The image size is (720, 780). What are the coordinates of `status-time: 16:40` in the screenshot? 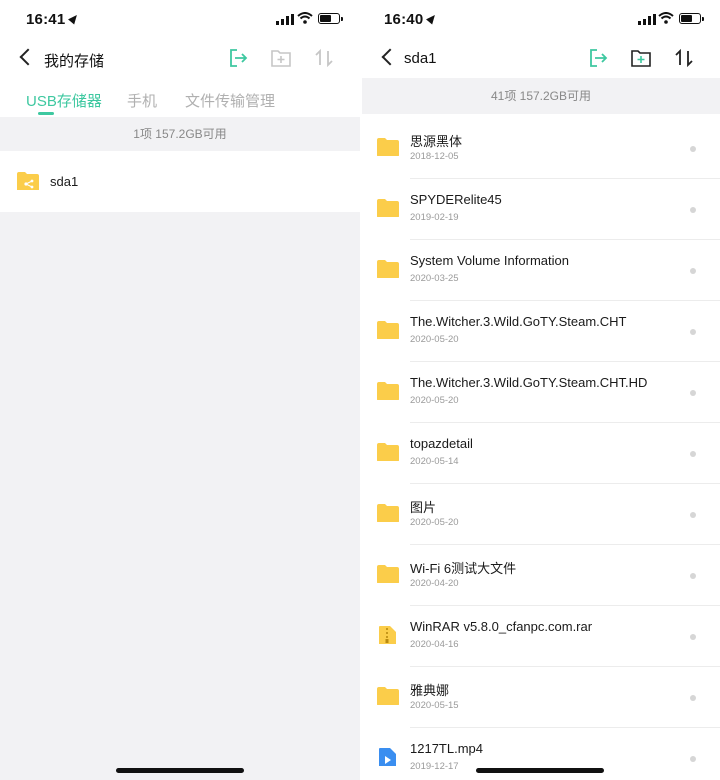 It's located at (411, 19).